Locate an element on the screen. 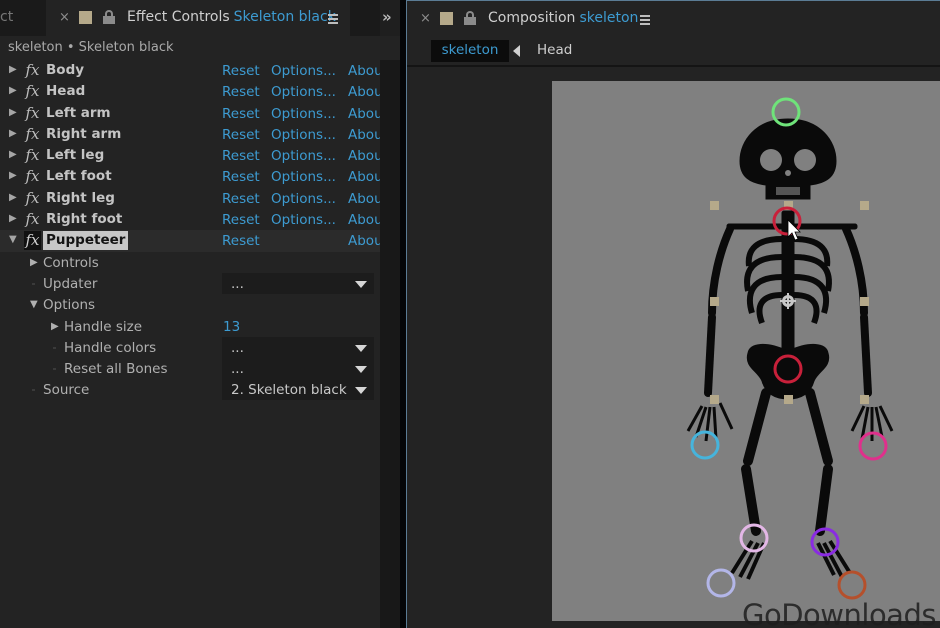  effect-row: ▶ fx Left arm Reset Options... Abou is located at coordinates (191, 113).